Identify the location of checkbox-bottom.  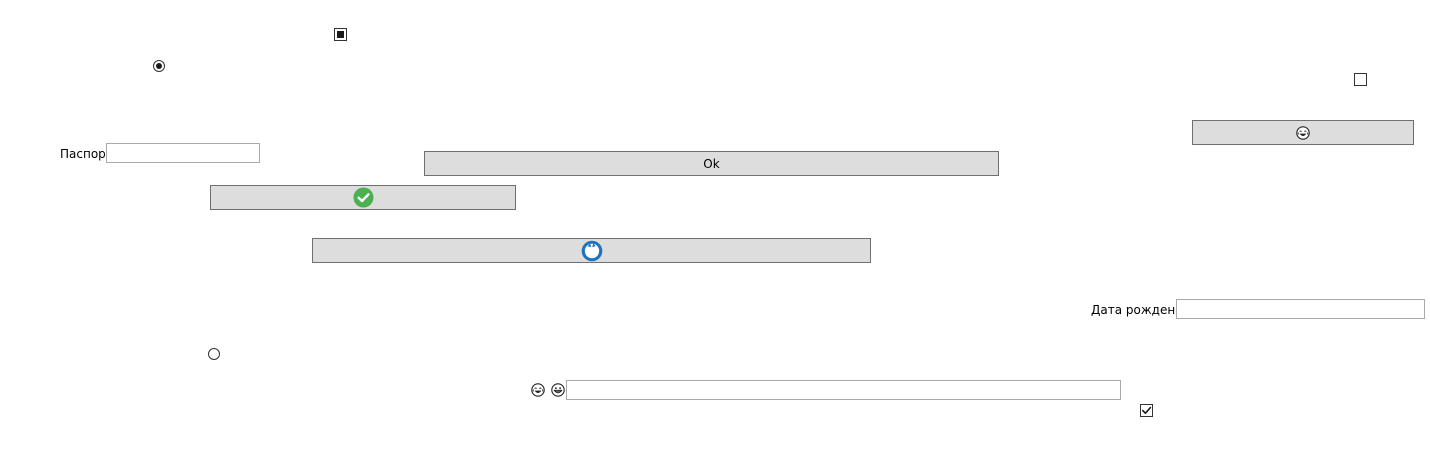
(1146, 410).